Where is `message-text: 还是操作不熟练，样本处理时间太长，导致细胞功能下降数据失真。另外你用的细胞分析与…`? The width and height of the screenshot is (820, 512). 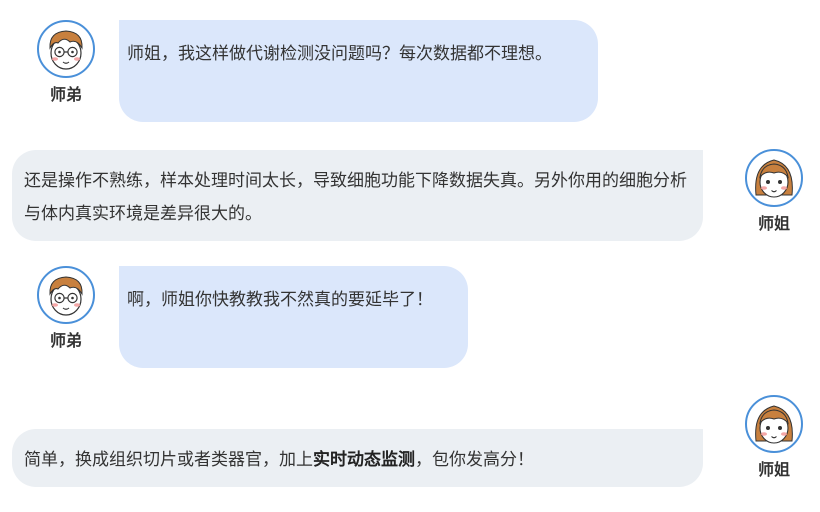 message-text: 还是操作不熟练，样本处理时间太长，导致细胞功能下降数据失真。另外你用的细胞分析与… is located at coordinates (355, 197).